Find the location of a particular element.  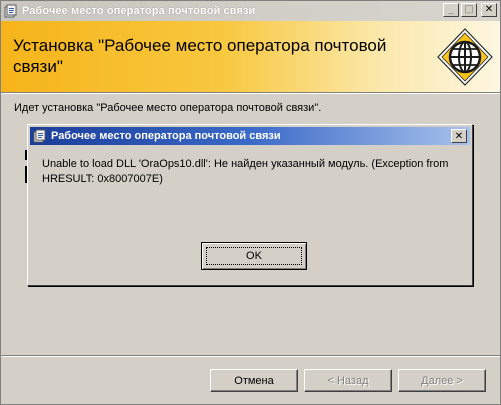

back-button: < Назад is located at coordinates (348, 380).